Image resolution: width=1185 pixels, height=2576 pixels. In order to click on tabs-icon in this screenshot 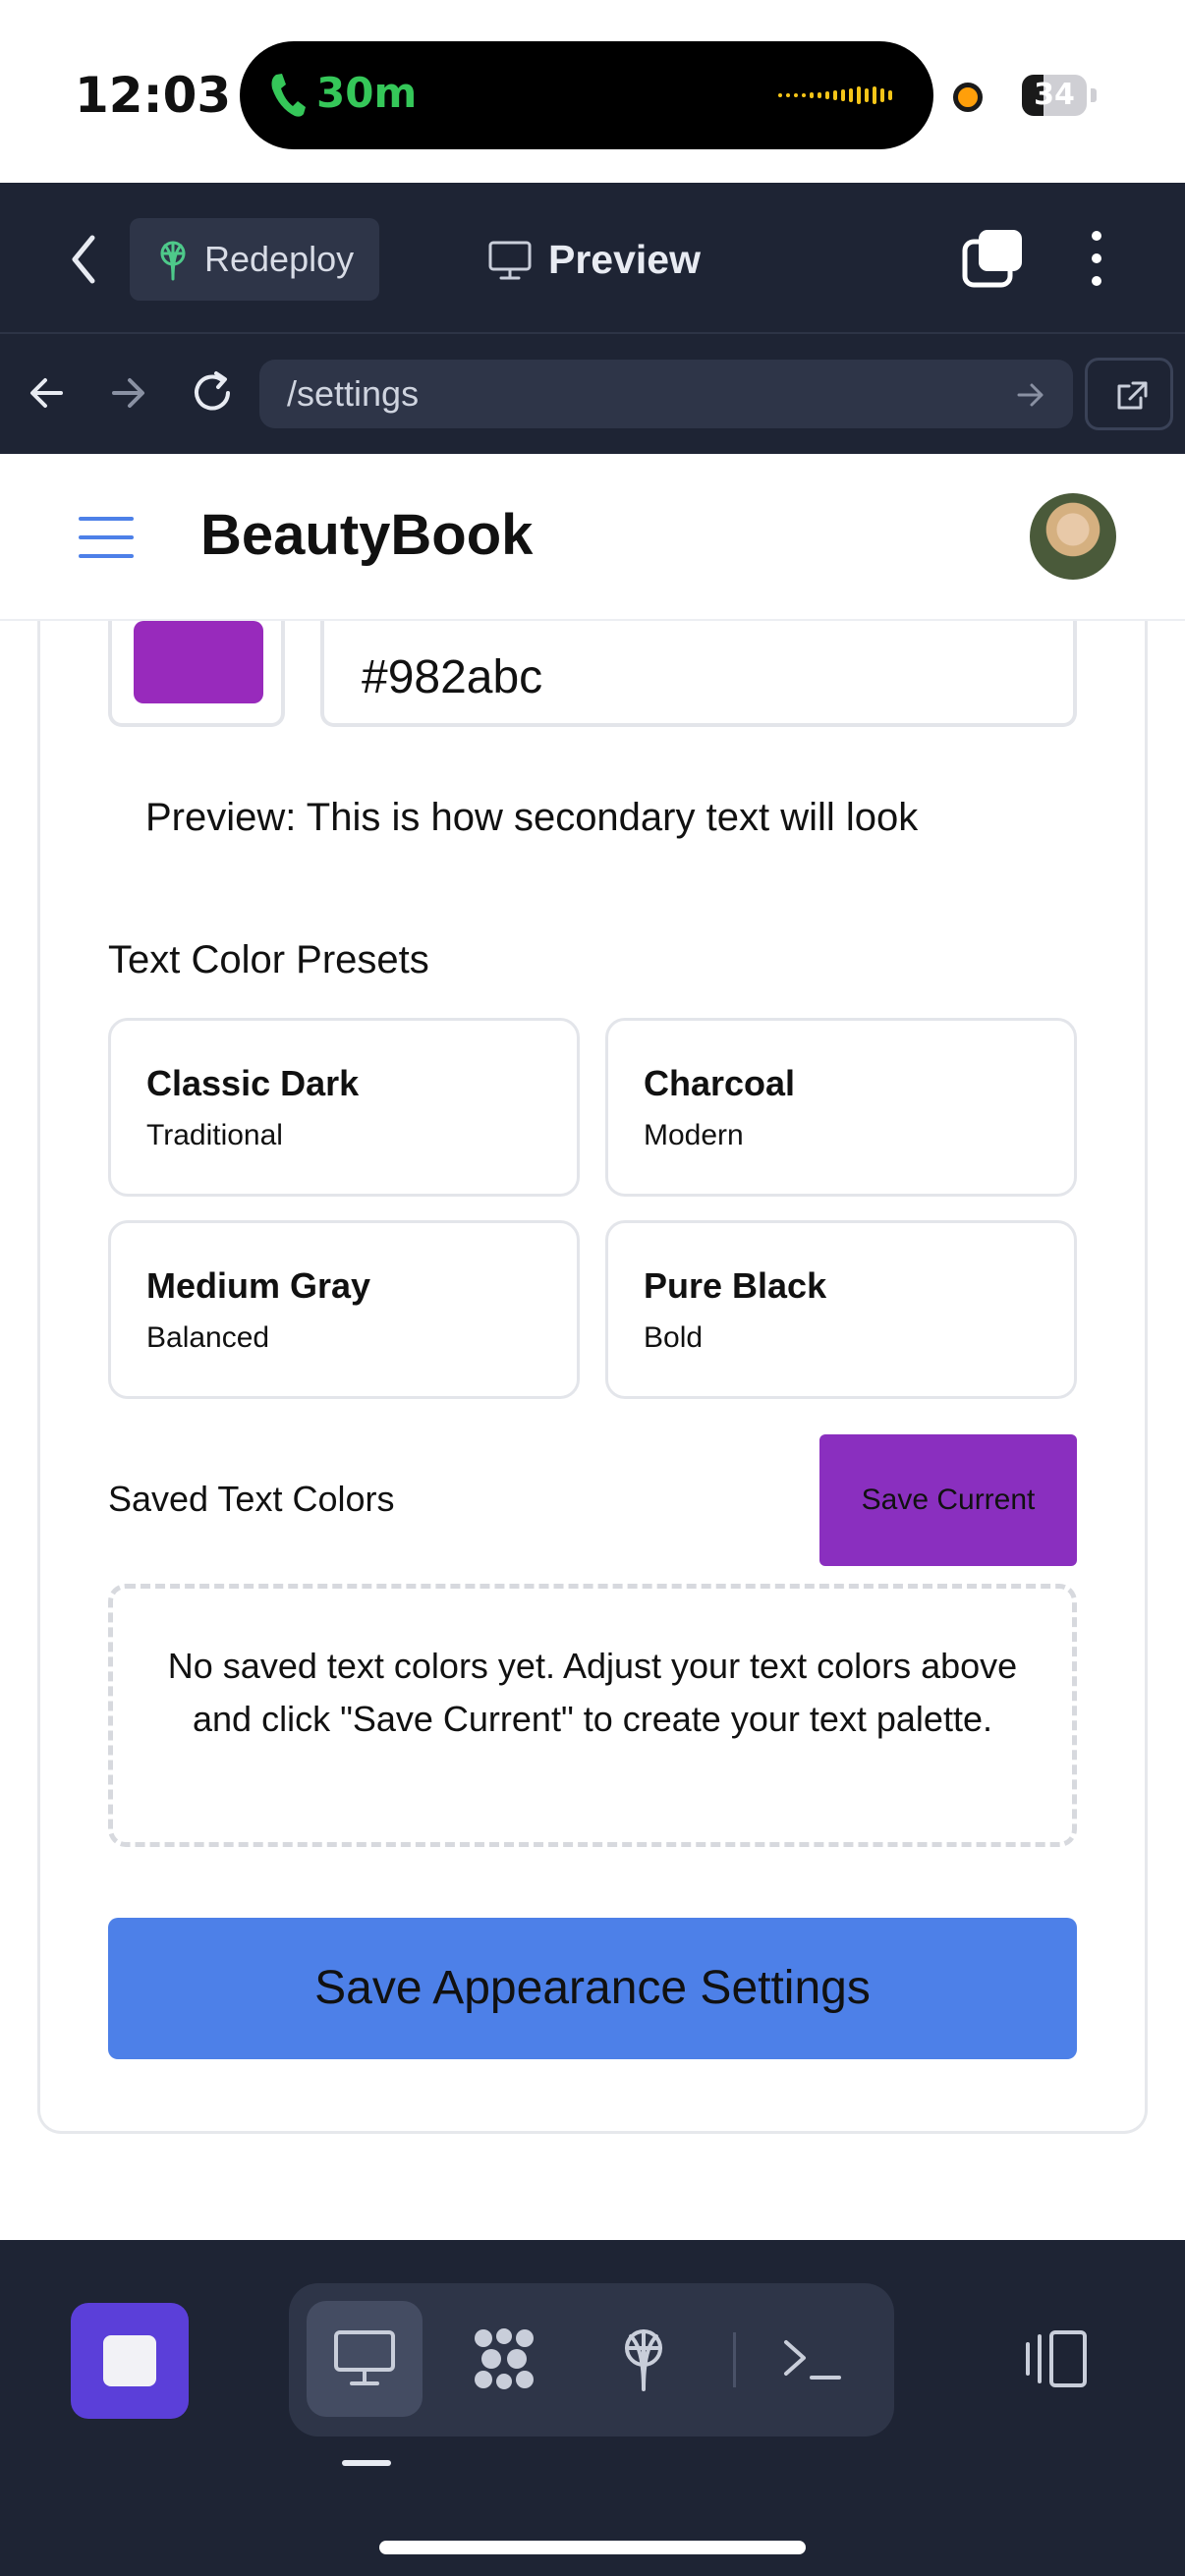, I will do `click(993, 258)`.